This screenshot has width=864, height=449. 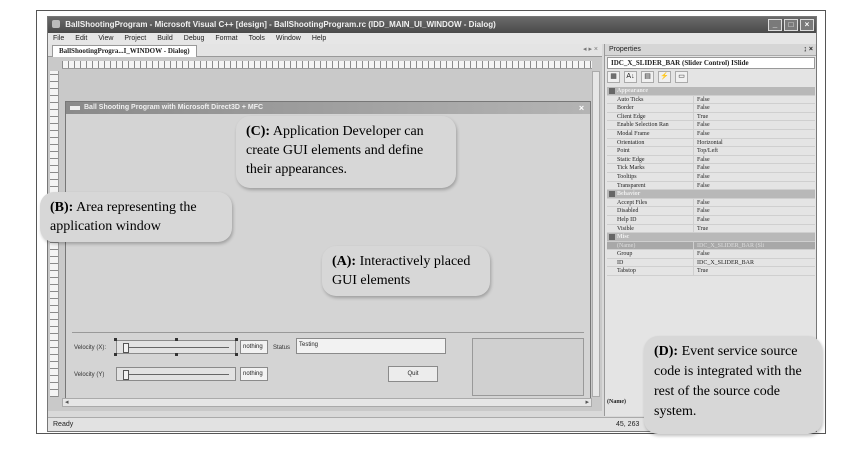 I want to click on status-field: Testing, so click(x=371, y=346).